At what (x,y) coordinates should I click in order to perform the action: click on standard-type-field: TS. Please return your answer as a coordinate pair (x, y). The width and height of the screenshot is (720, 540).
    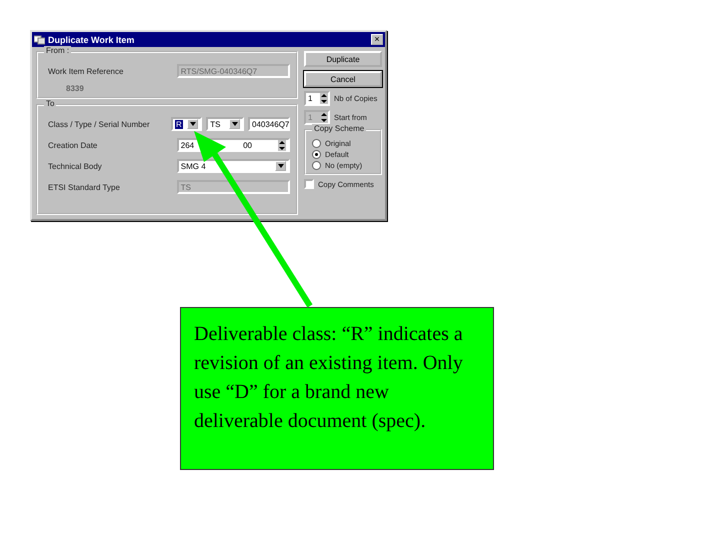
    Looking at the image, I should click on (233, 187).